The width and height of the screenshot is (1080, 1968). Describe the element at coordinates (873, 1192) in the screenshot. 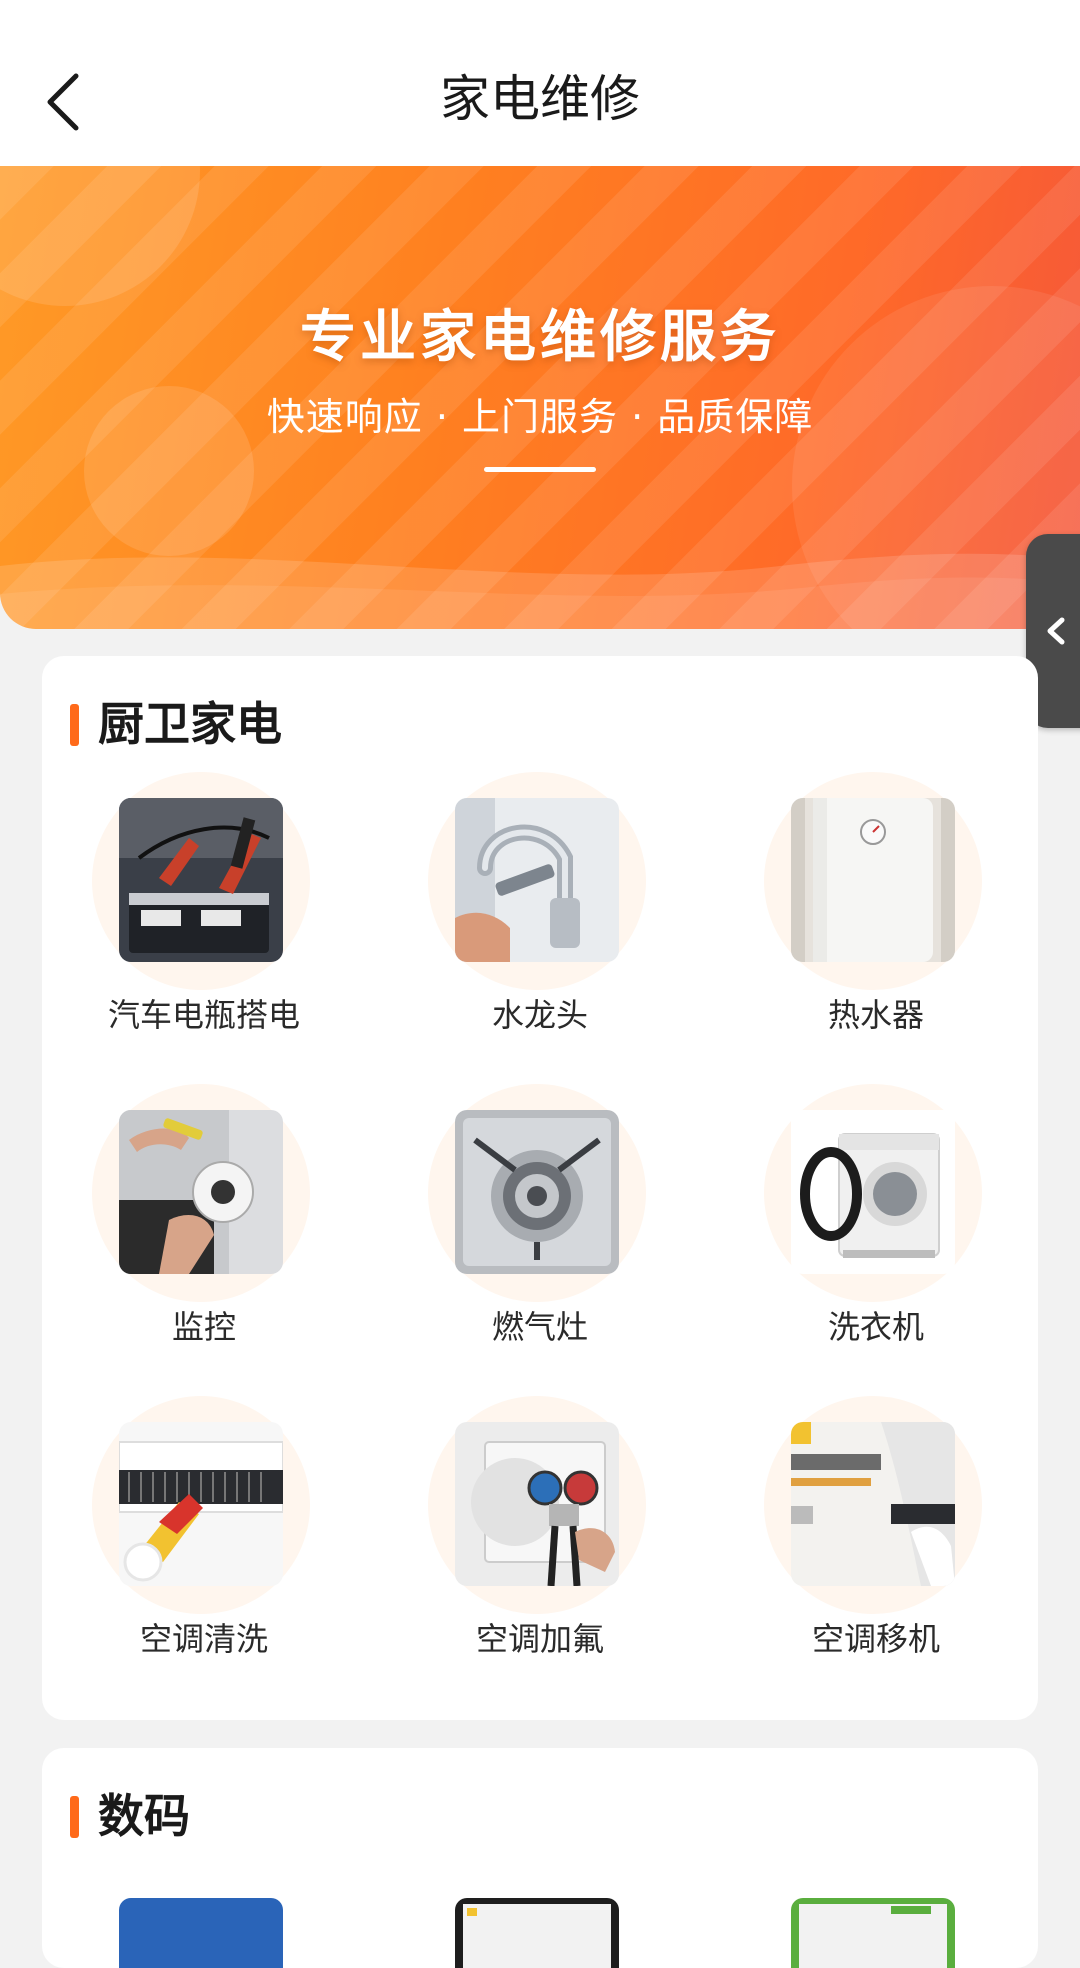

I see `washing-machine-photo` at that location.